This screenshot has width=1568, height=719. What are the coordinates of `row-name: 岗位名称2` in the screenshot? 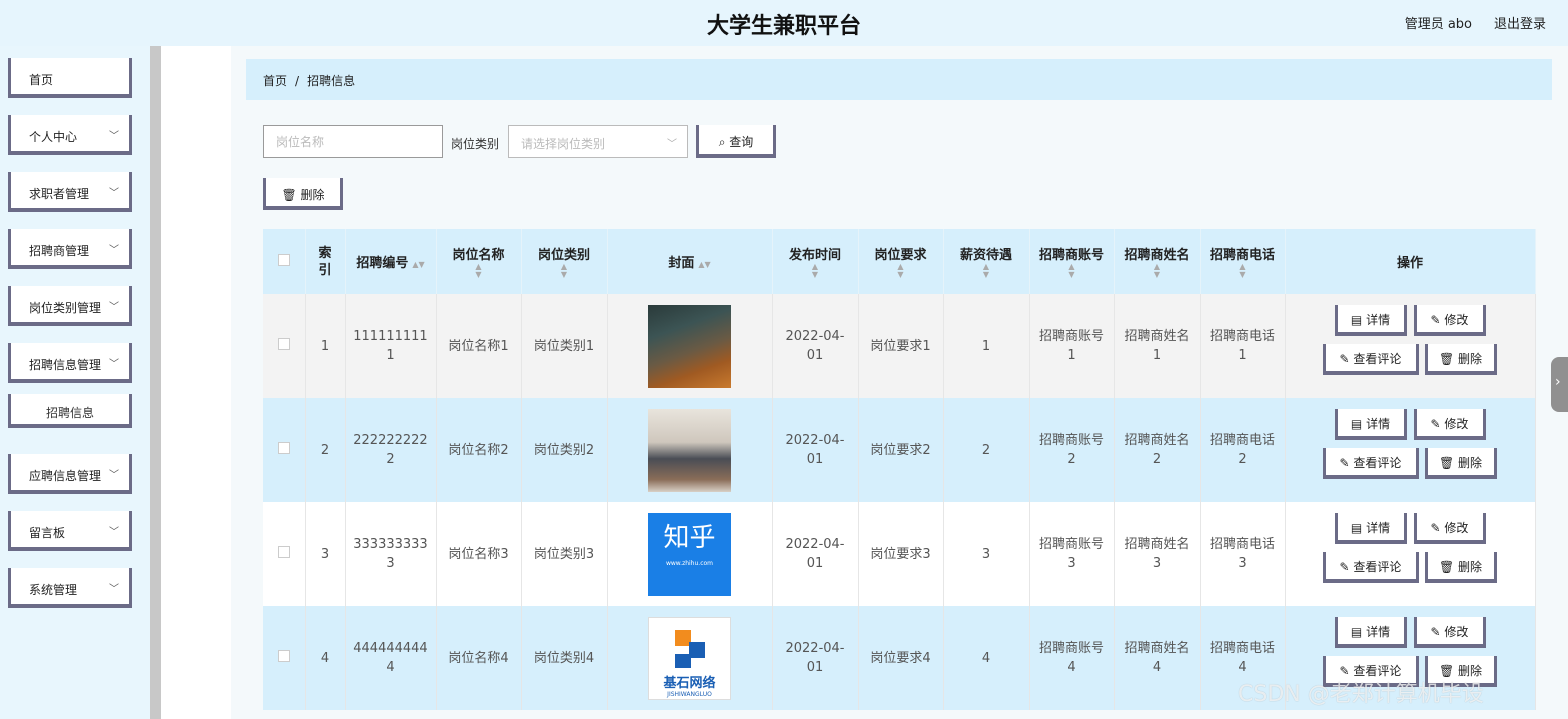 It's located at (478, 450).